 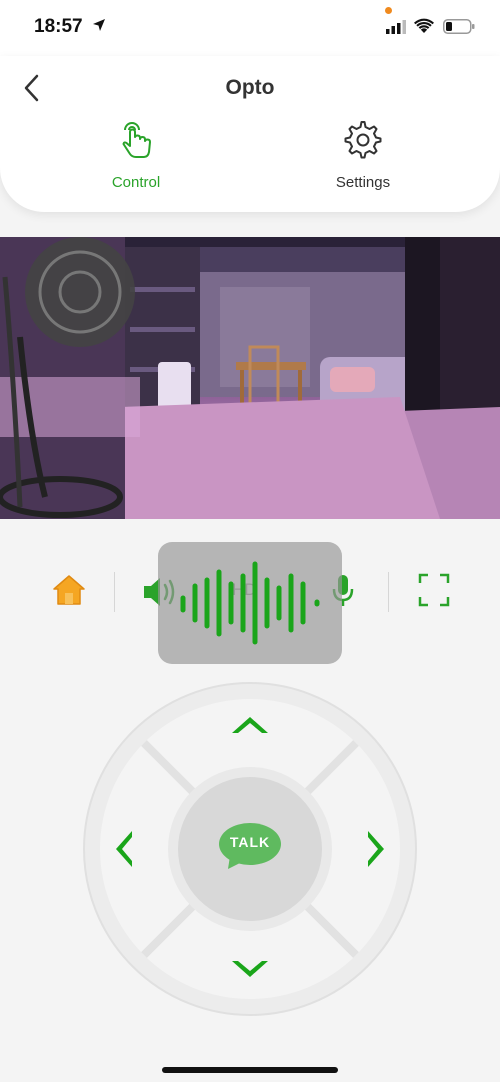 I want to click on voice-recording-overlay, so click(x=250, y=603).